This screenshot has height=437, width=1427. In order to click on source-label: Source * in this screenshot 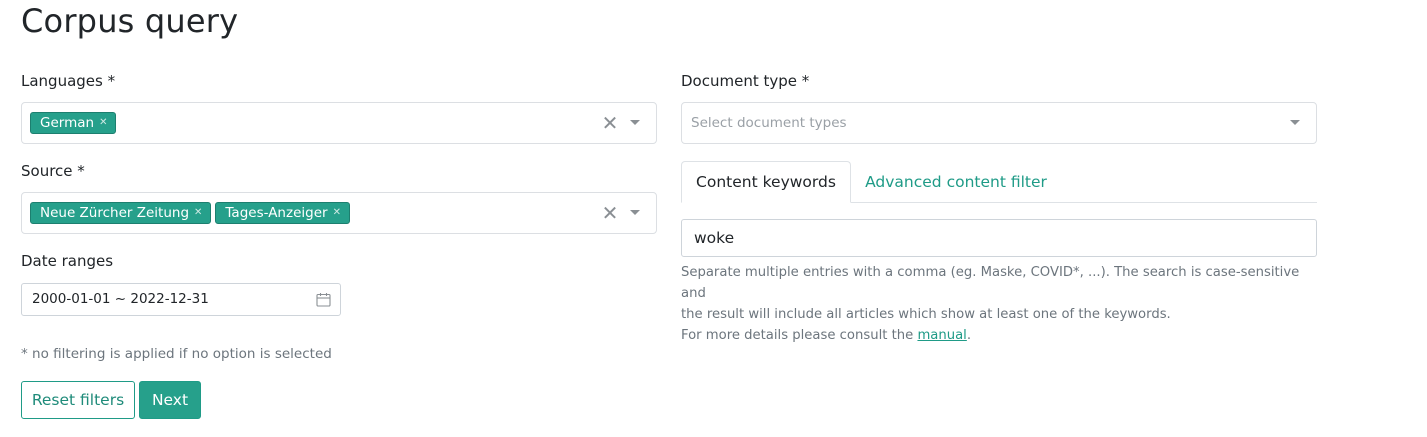, I will do `click(53, 171)`.